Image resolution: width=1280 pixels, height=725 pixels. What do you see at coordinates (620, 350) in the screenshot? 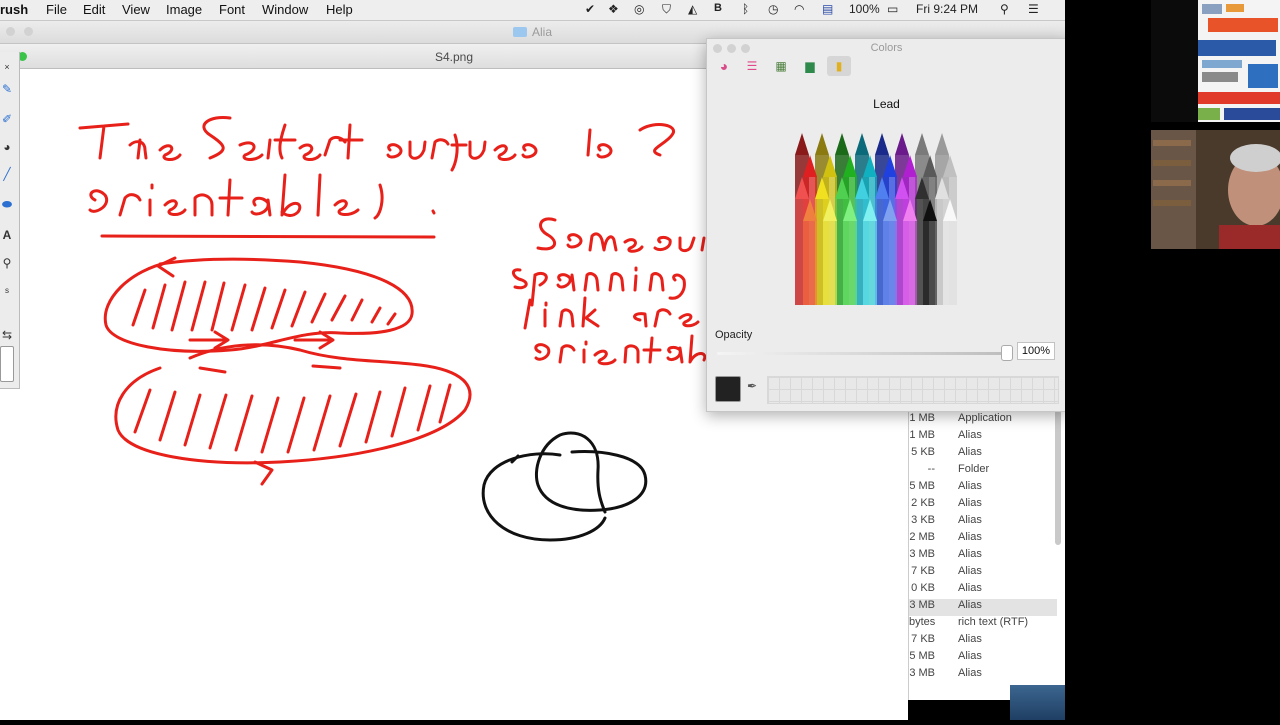
I see `handwriting-orientable-right` at bounding box center [620, 350].